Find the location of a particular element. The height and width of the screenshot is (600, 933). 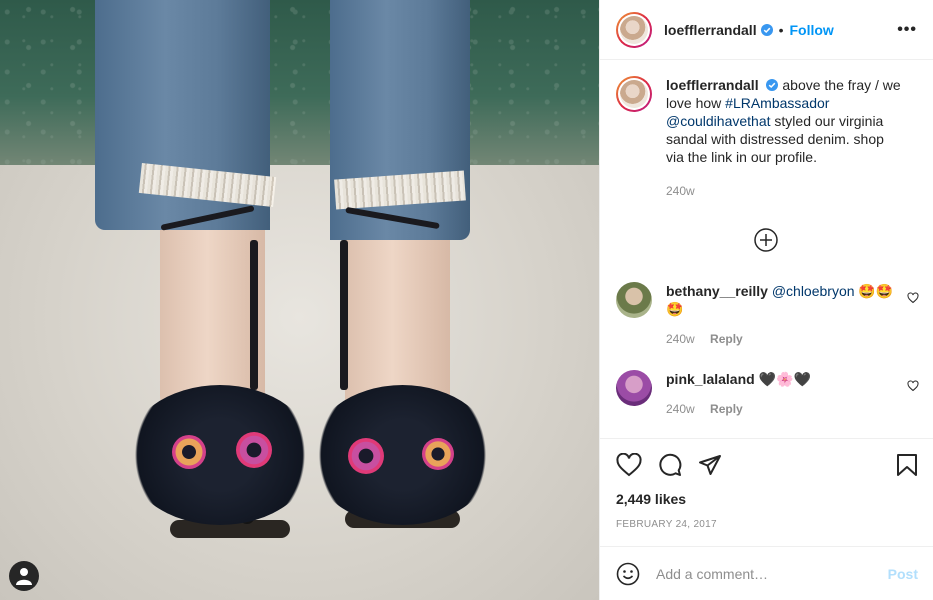

post-button: Post is located at coordinates (903, 574).